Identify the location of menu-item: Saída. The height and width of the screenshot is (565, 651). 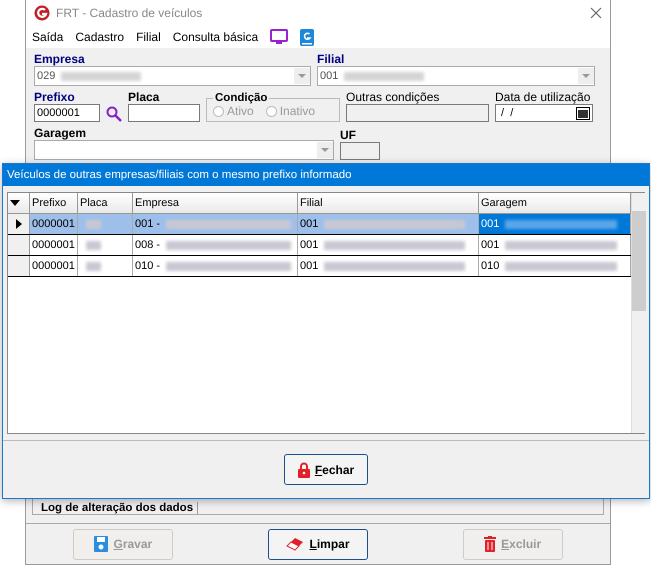
(48, 37).